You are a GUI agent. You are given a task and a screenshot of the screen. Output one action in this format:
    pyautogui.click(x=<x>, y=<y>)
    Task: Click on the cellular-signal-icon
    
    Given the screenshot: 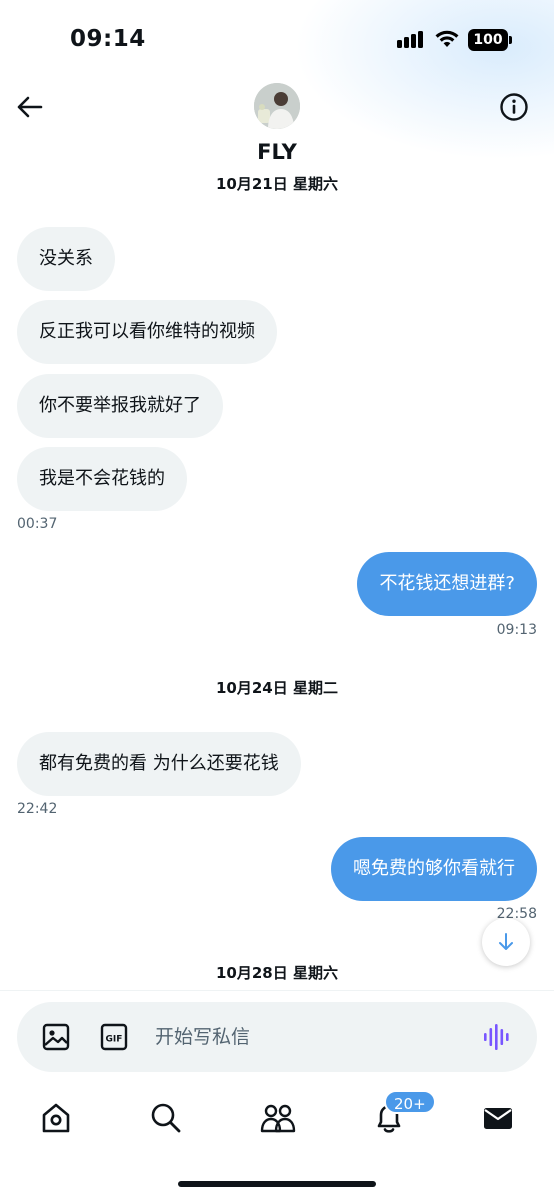 What is the action you would take?
    pyautogui.click(x=411, y=39)
    